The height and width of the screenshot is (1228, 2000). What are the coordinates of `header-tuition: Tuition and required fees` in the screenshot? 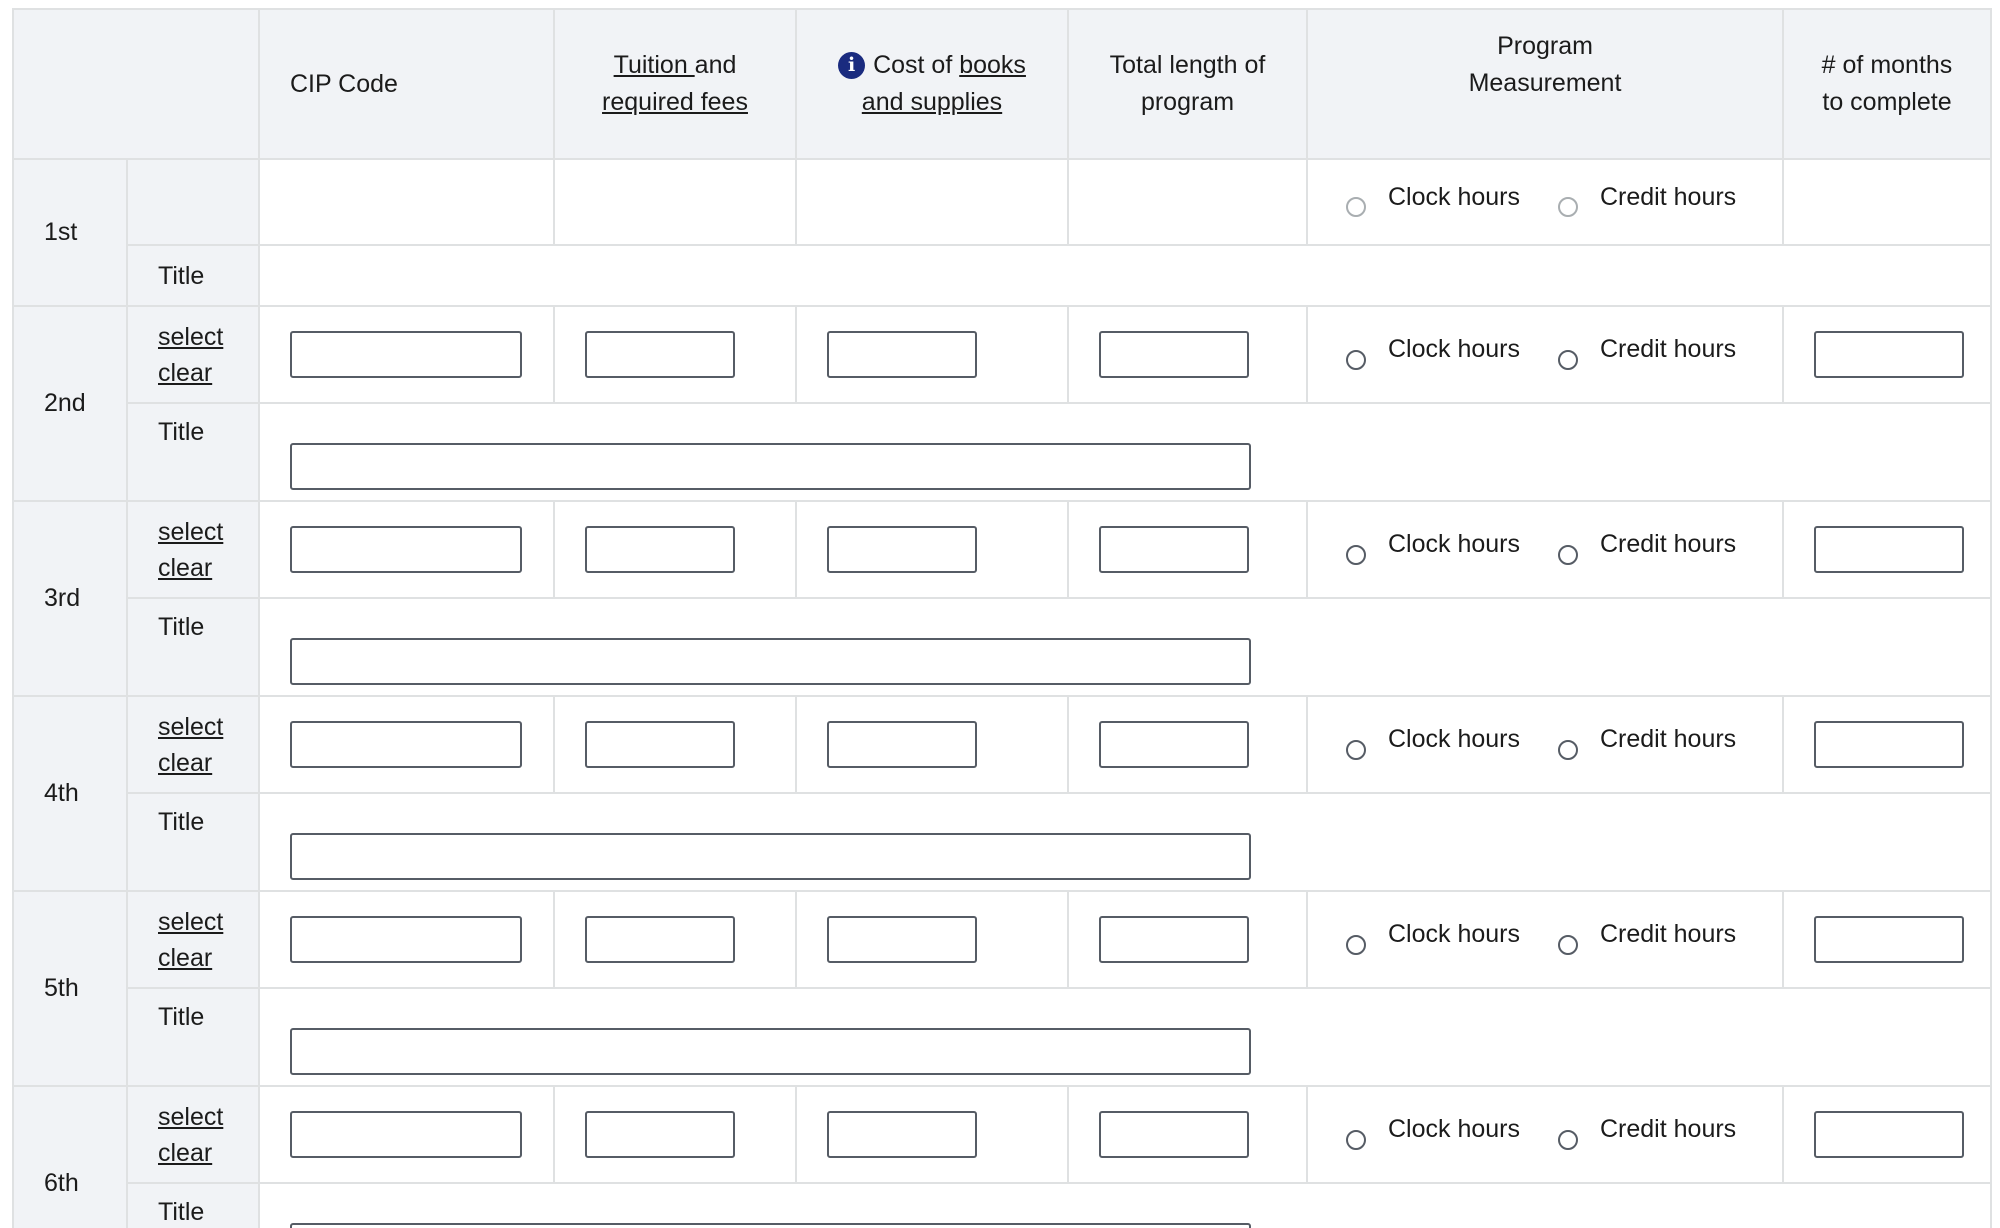 It's located at (675, 84).